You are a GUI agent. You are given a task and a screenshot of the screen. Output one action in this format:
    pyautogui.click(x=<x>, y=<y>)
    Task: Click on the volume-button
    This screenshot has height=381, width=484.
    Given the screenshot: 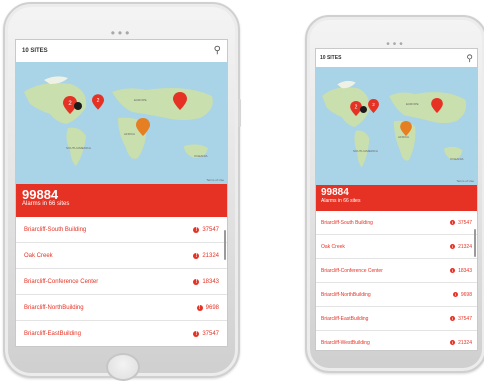 What is the action you would take?
    pyautogui.click(x=239, y=113)
    